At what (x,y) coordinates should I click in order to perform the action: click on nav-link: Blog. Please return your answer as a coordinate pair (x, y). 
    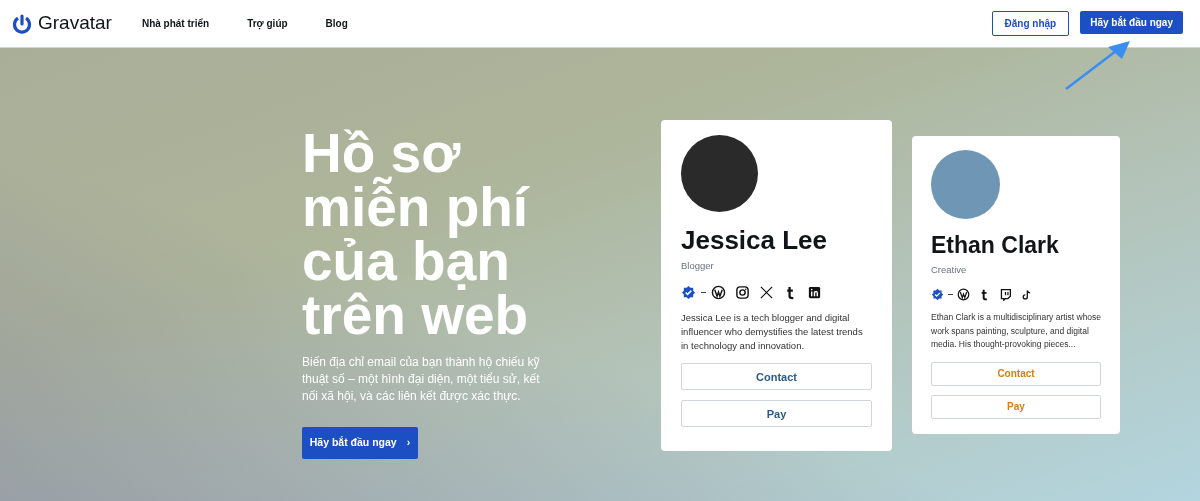
    Looking at the image, I should click on (336, 23).